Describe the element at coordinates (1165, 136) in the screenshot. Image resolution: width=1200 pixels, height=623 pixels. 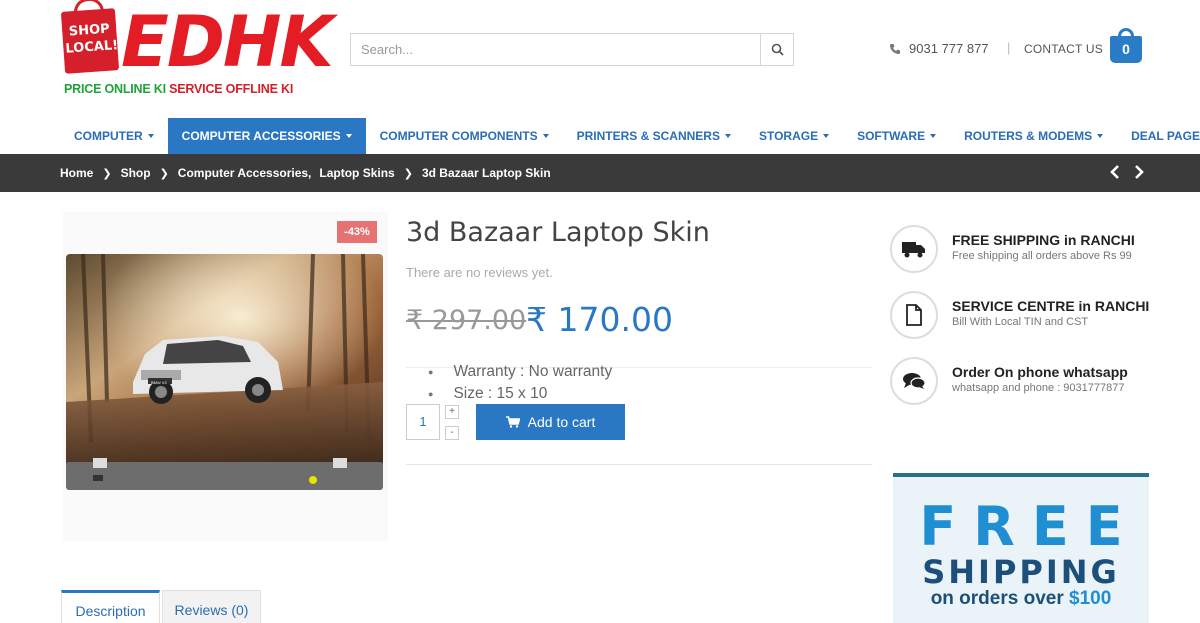
I see `nav-label: DEAL PAGE` at that location.